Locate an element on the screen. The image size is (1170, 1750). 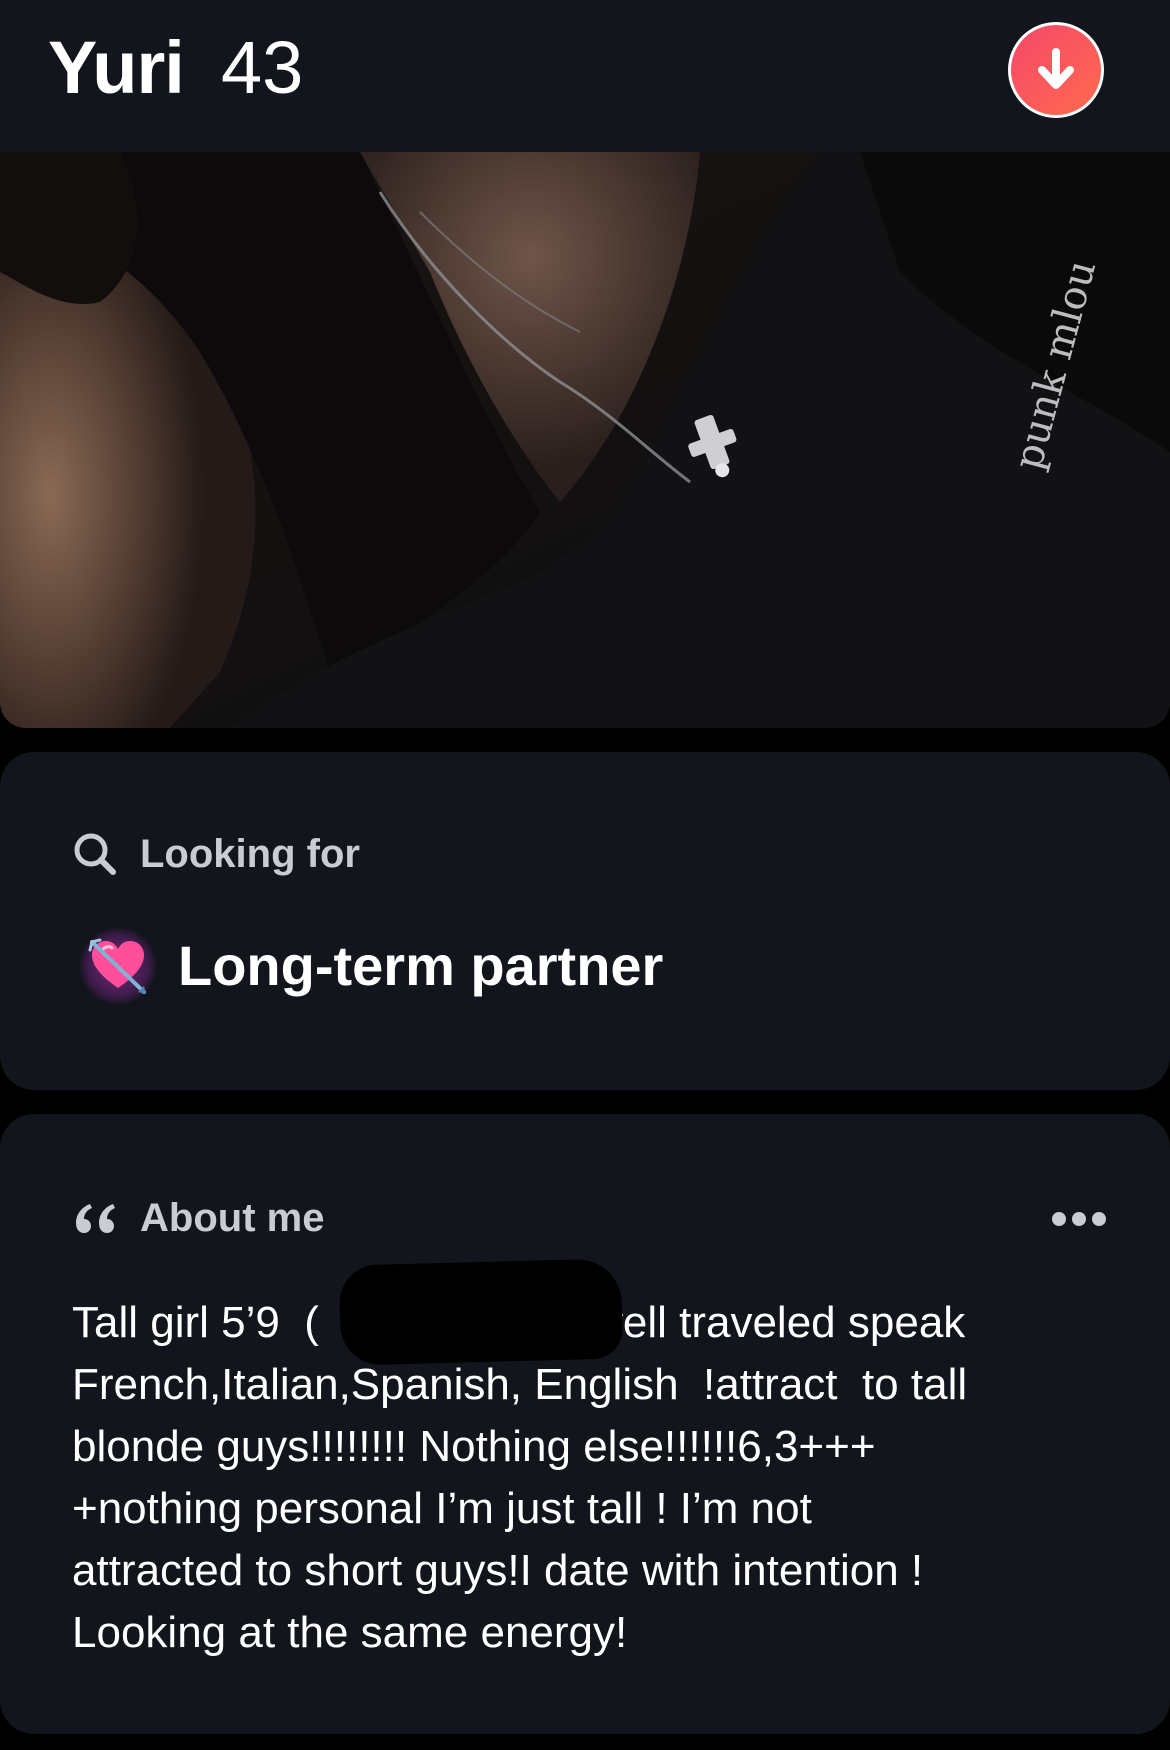
arrow-down-icon is located at coordinates (1056, 68).